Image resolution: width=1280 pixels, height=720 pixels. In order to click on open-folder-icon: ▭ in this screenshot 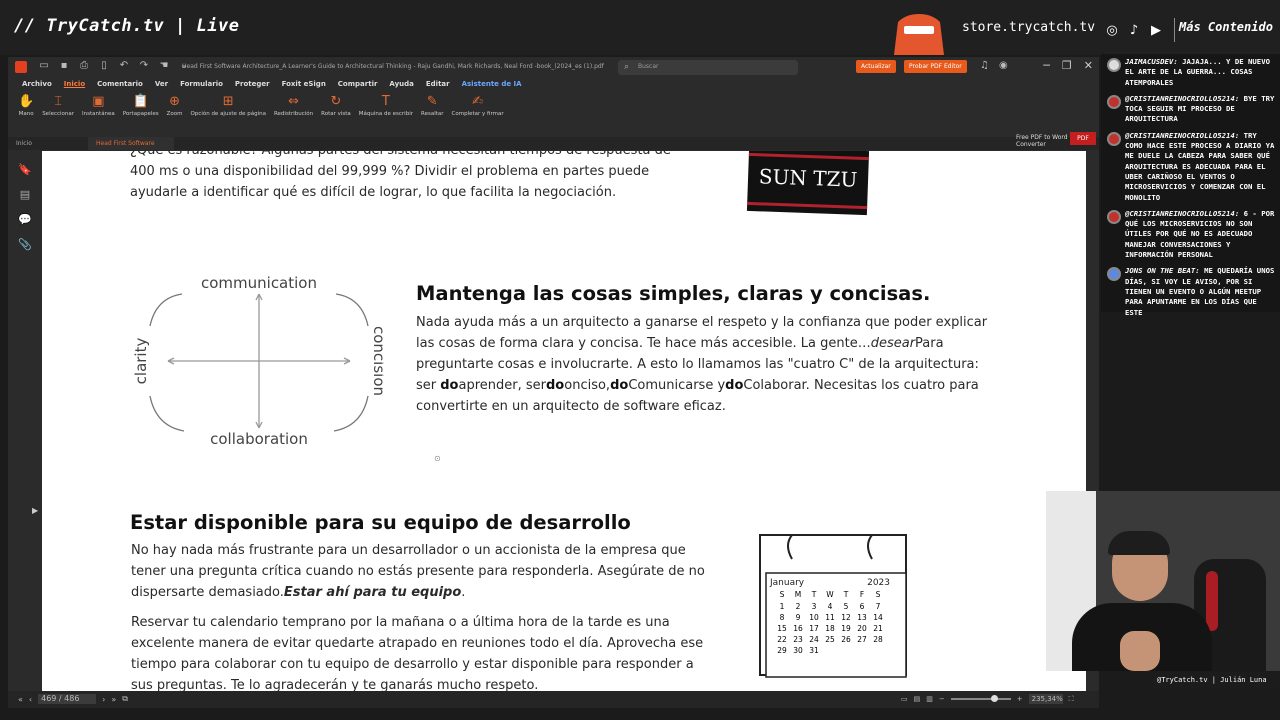, I will do `click(44, 65)`.